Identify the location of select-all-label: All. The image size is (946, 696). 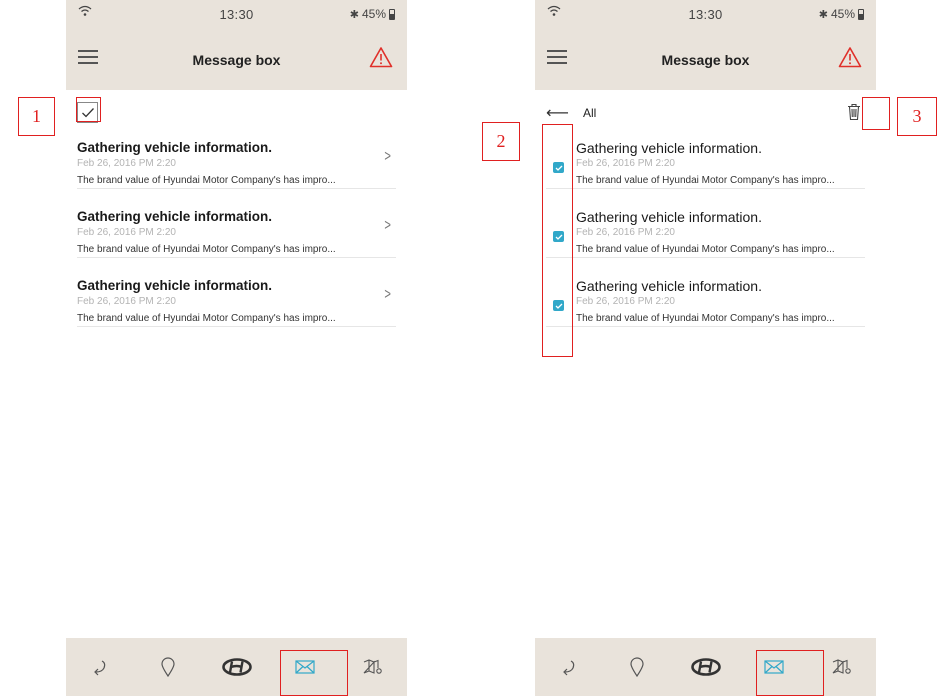
(589, 113).